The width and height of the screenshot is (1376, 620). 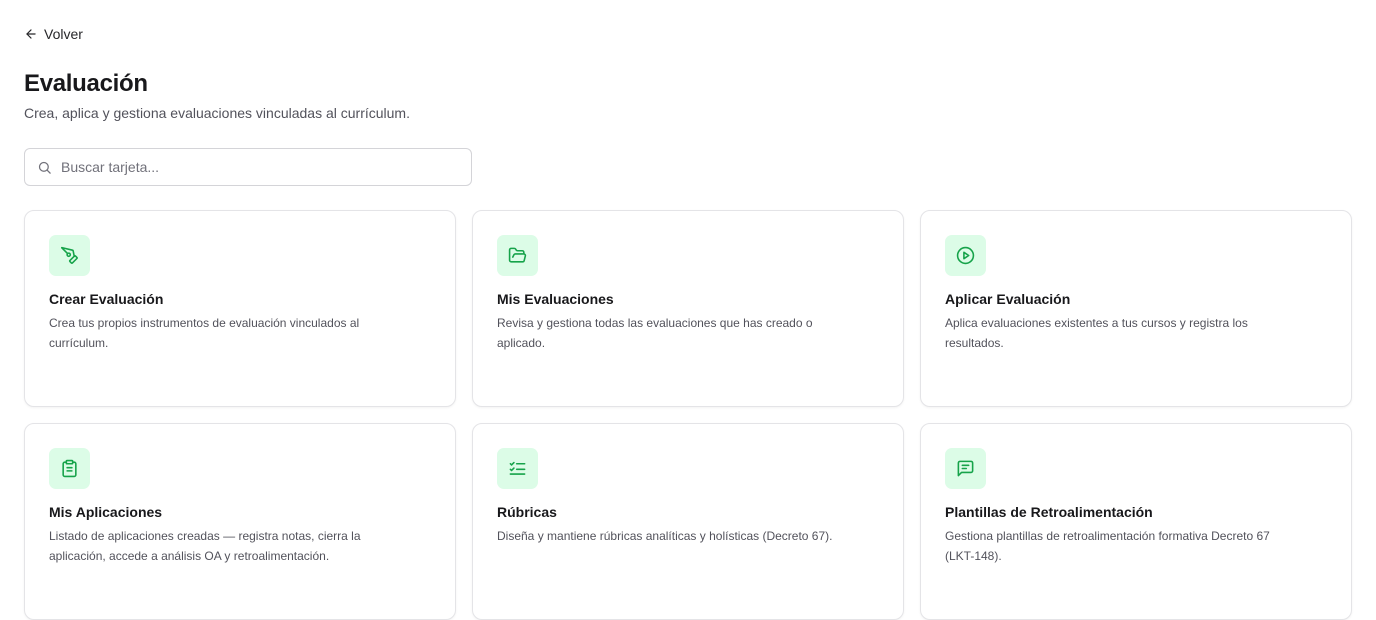 What do you see at coordinates (1008, 299) in the screenshot?
I see `card-title: Aplicar Evaluación` at bounding box center [1008, 299].